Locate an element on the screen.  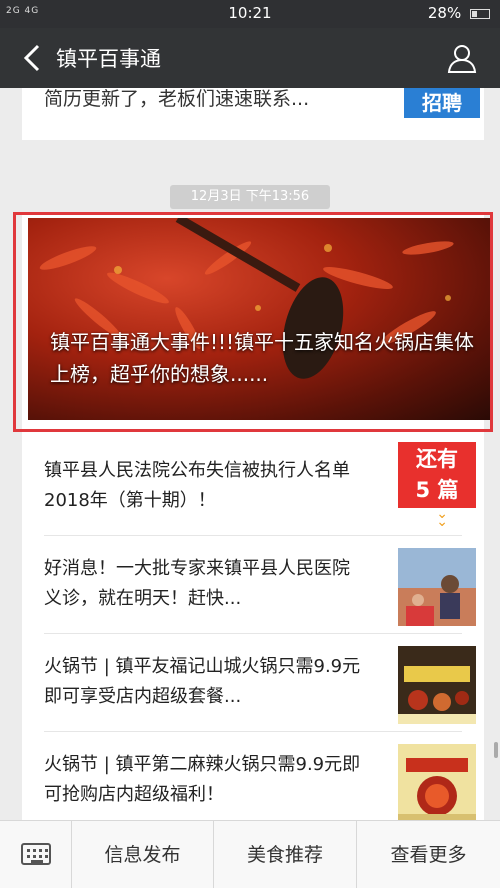
more-articles-badge: 还有 5 篇 is located at coordinates (437, 475).